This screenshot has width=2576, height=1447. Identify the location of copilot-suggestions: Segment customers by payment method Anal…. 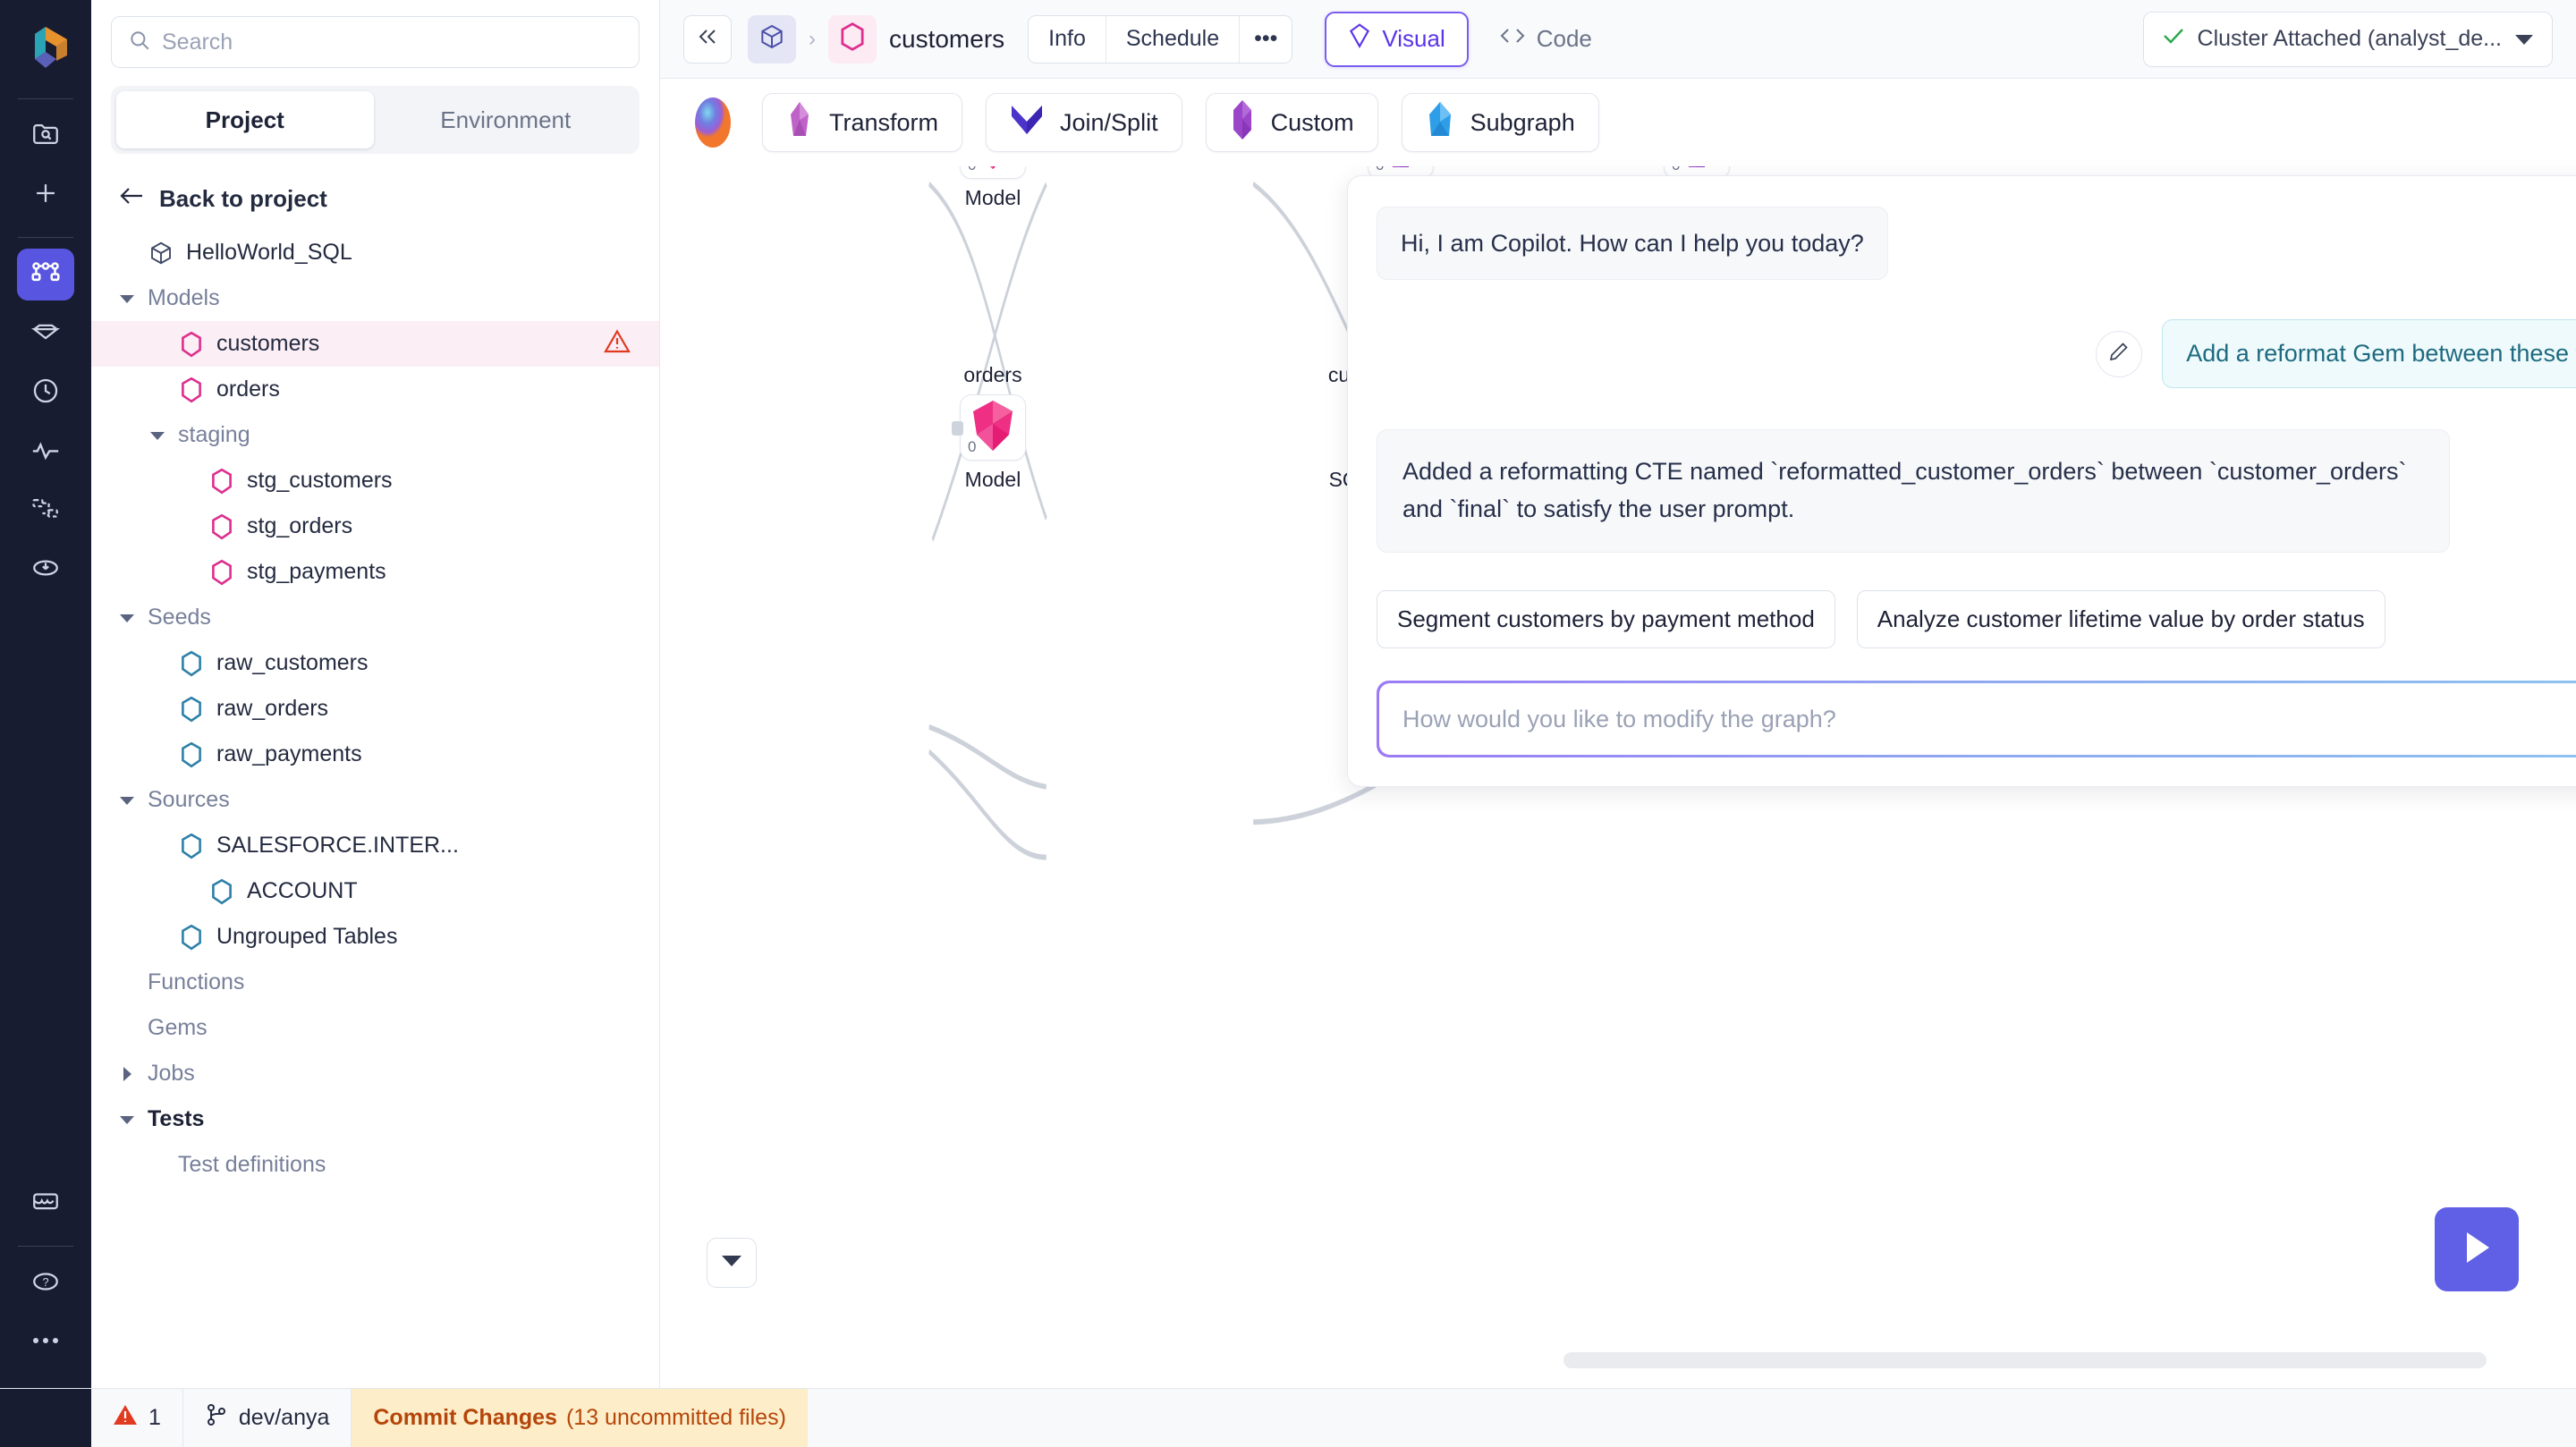
(1976, 619).